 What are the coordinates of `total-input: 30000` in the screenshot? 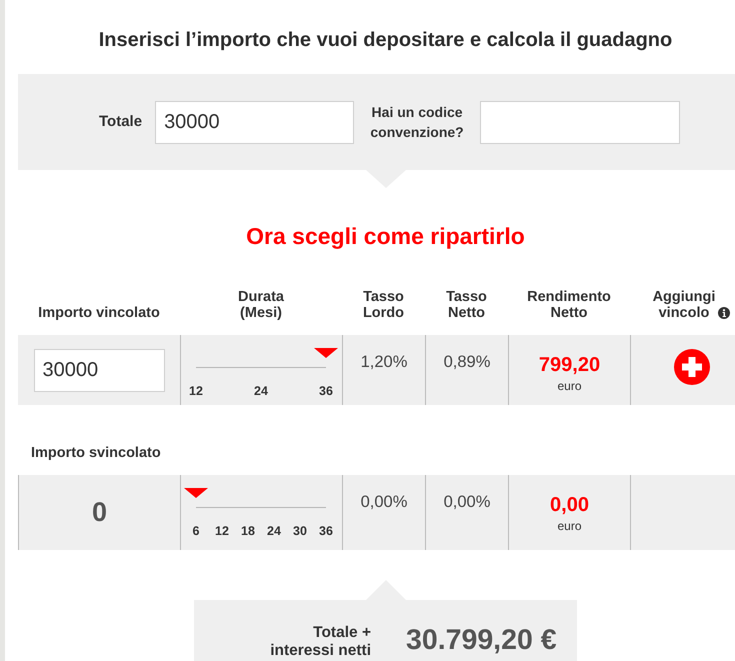 It's located at (254, 122).